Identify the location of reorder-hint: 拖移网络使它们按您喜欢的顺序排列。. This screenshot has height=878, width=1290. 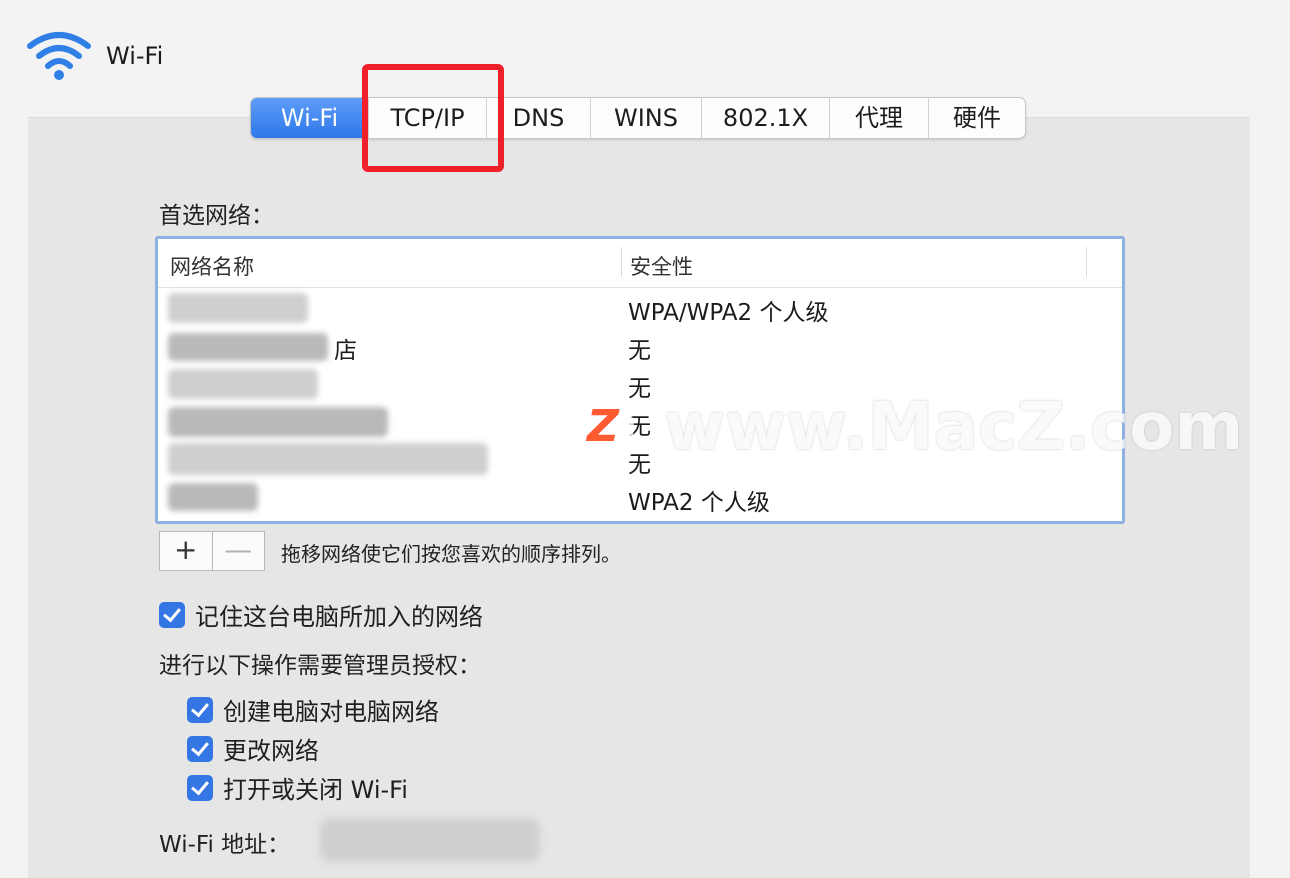
(451, 554).